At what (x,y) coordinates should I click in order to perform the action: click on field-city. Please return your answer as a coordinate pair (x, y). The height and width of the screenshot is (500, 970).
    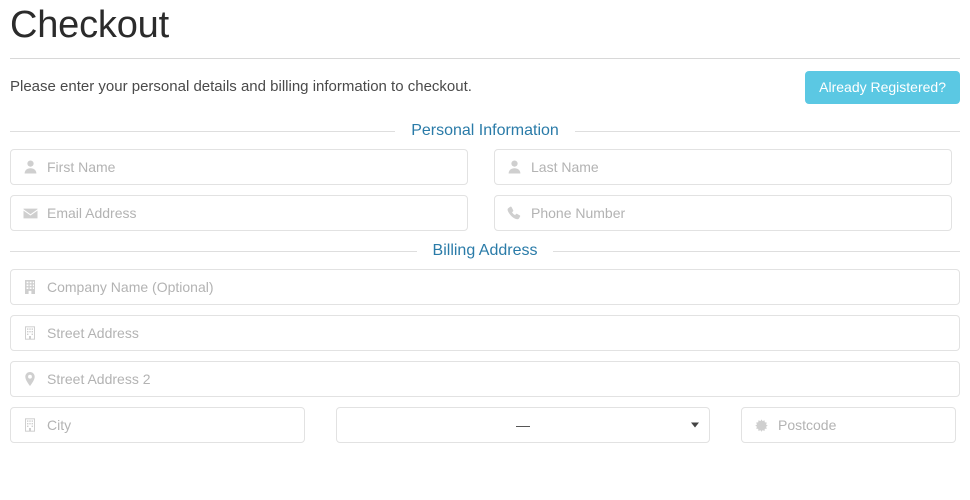
    Looking at the image, I should click on (157, 425).